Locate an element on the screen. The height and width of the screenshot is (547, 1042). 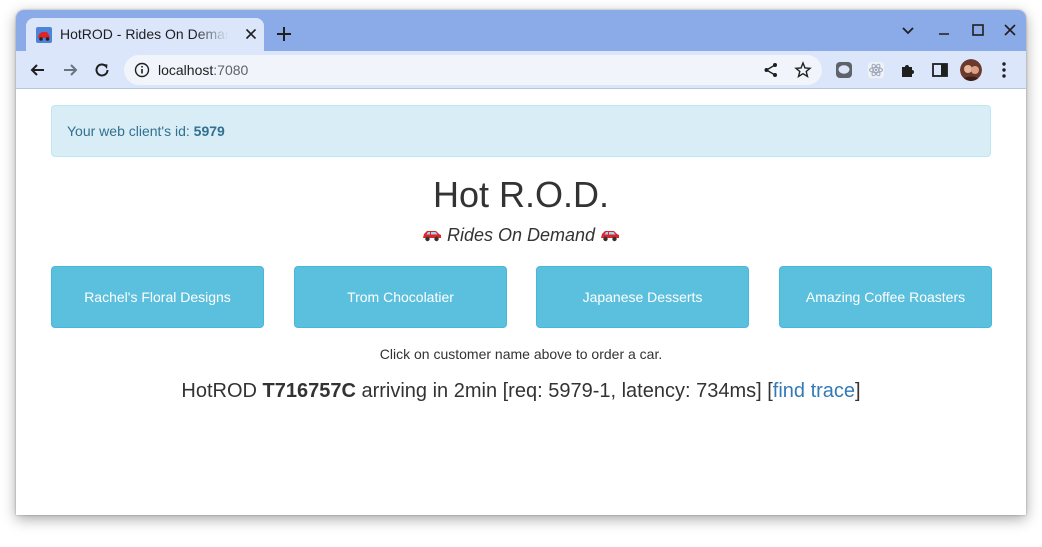
share-icon is located at coordinates (771, 70).